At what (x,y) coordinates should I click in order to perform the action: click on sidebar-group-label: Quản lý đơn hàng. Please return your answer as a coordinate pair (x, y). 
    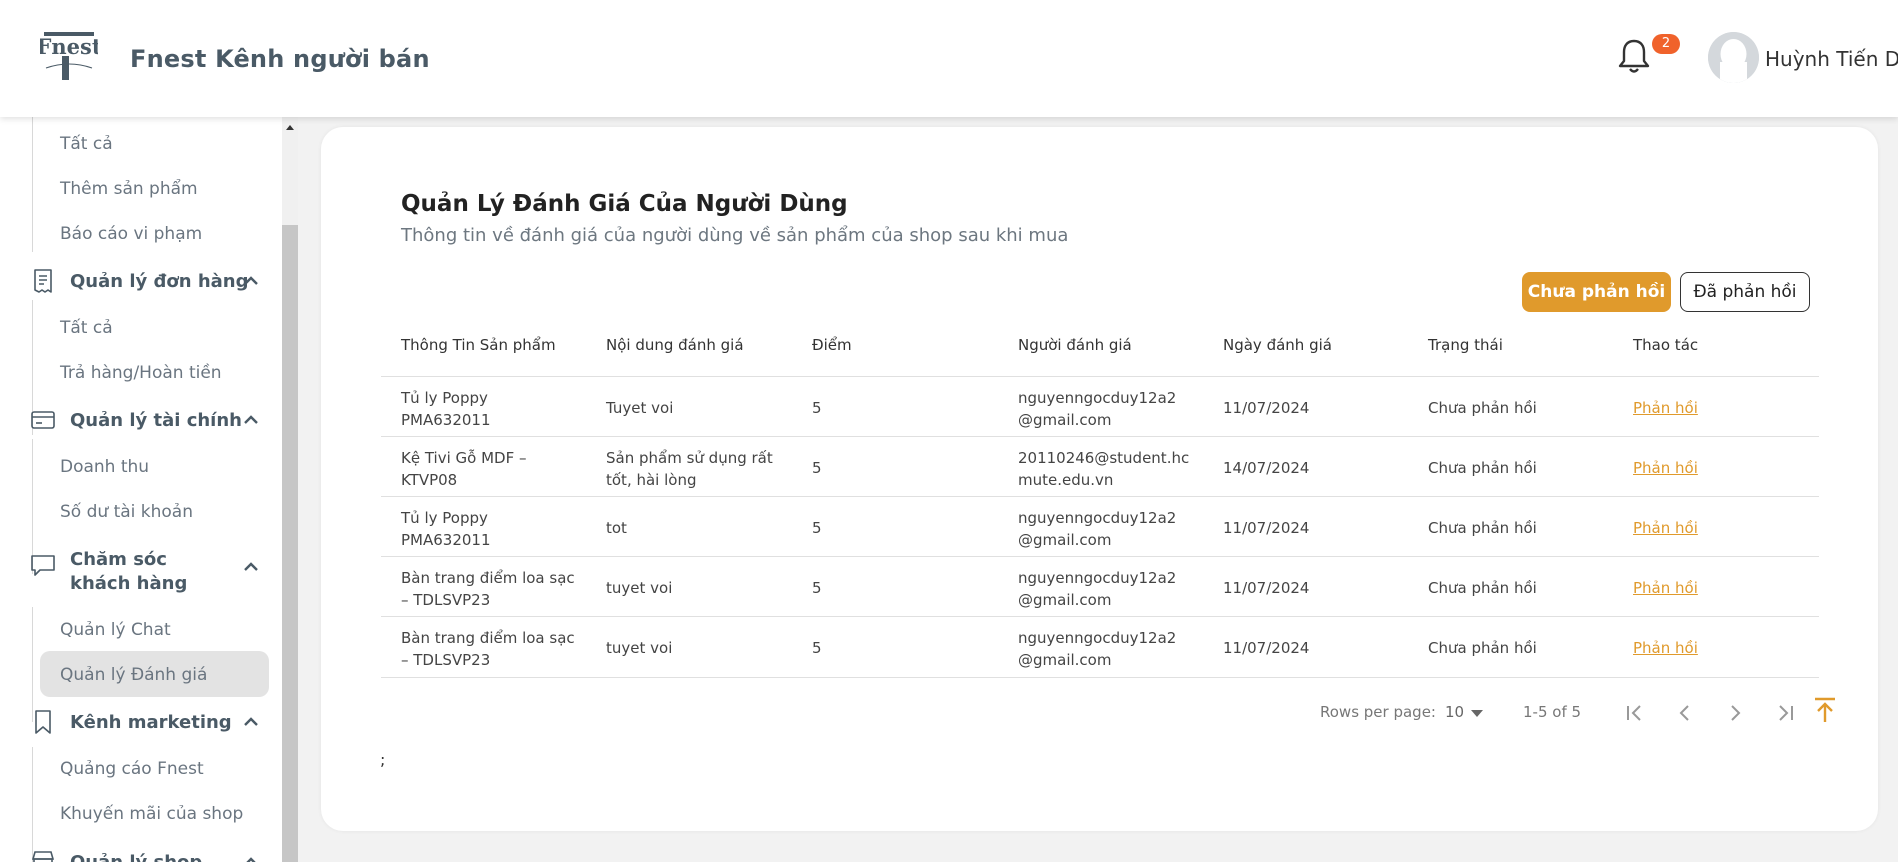
    Looking at the image, I should click on (159, 281).